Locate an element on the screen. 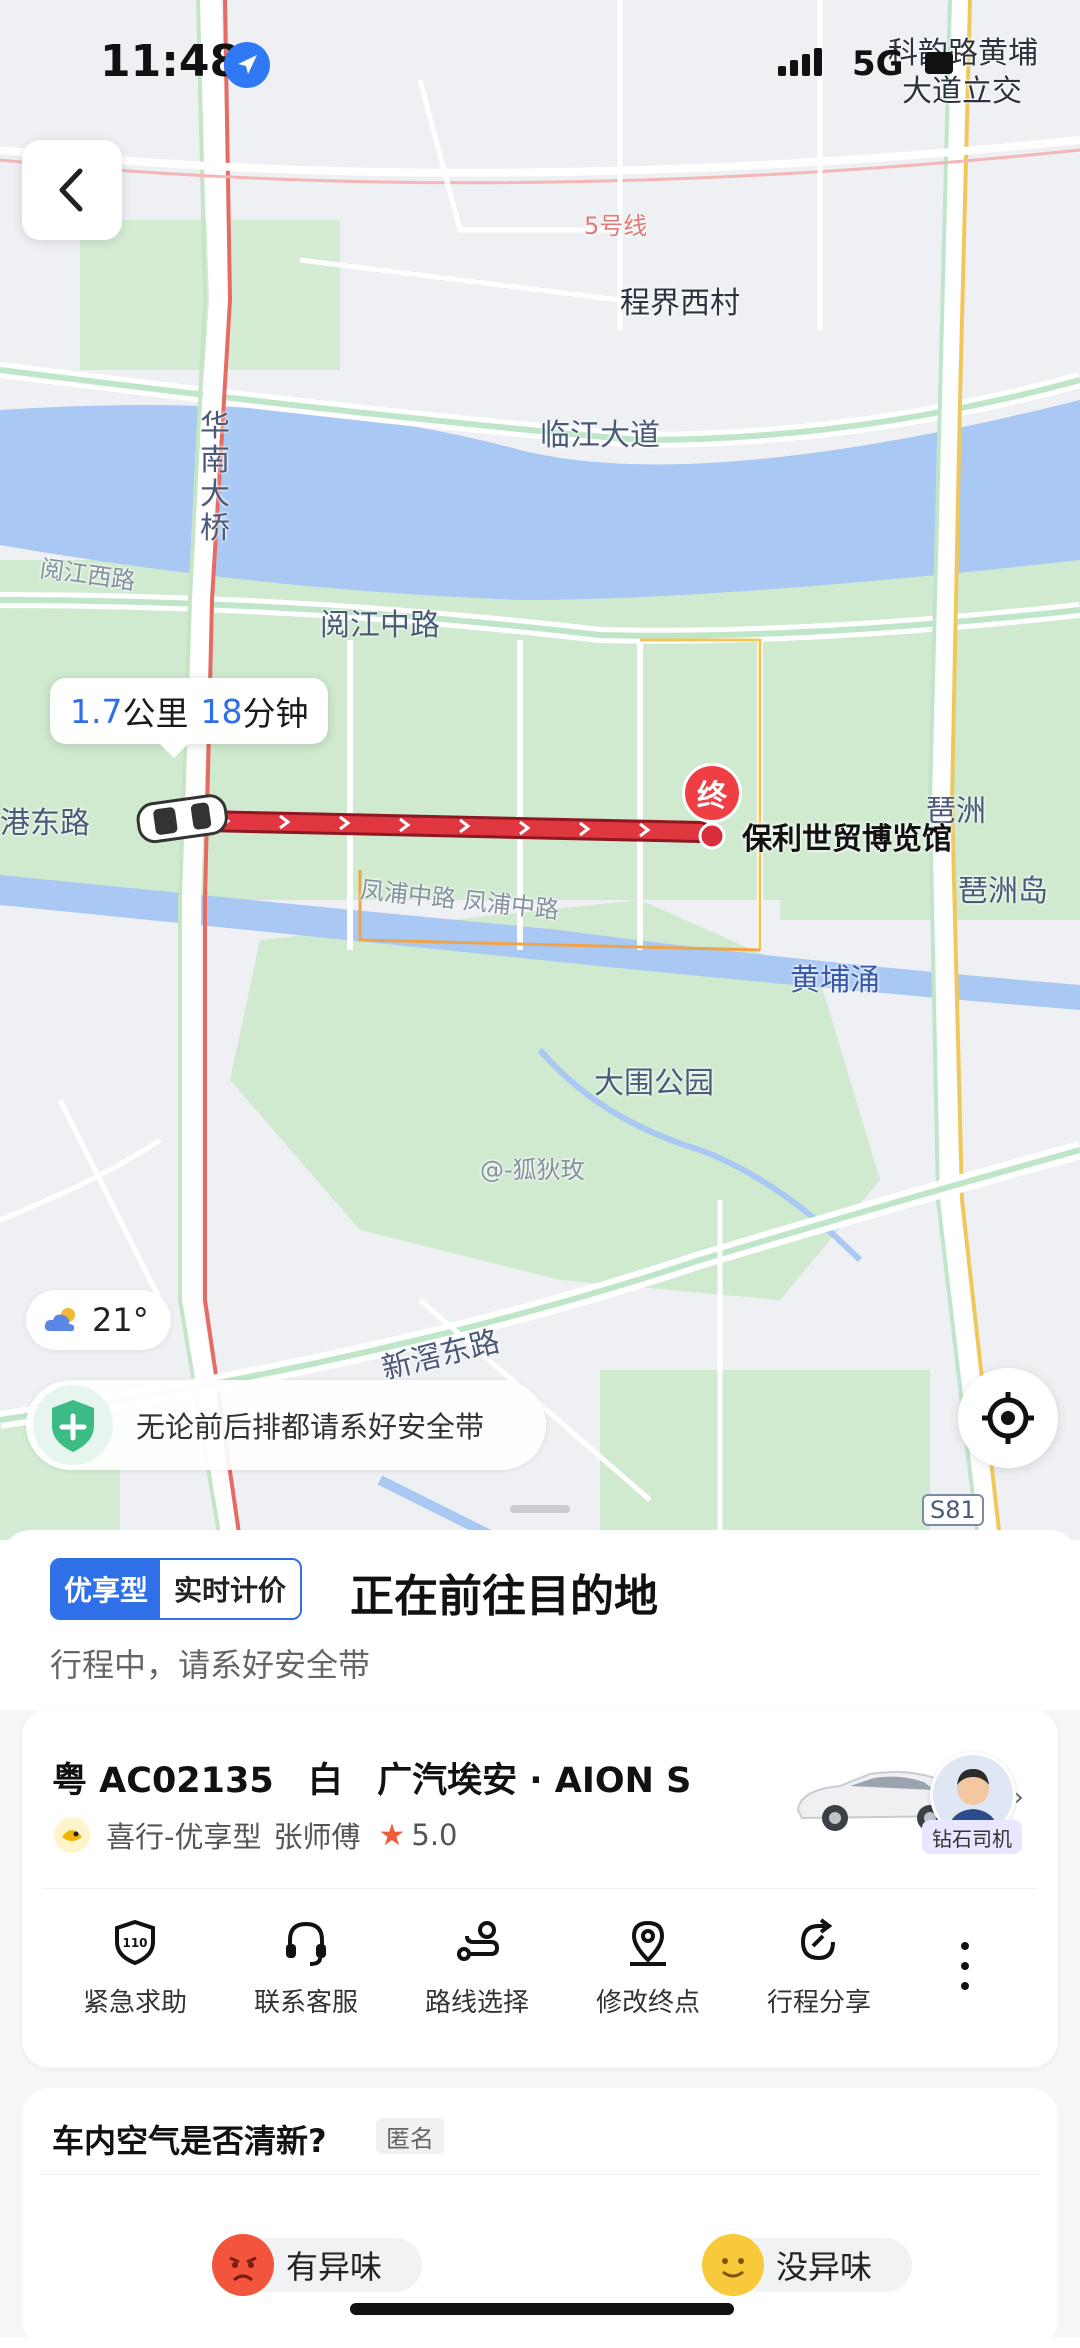  map-label: 5号线 is located at coordinates (616, 226).